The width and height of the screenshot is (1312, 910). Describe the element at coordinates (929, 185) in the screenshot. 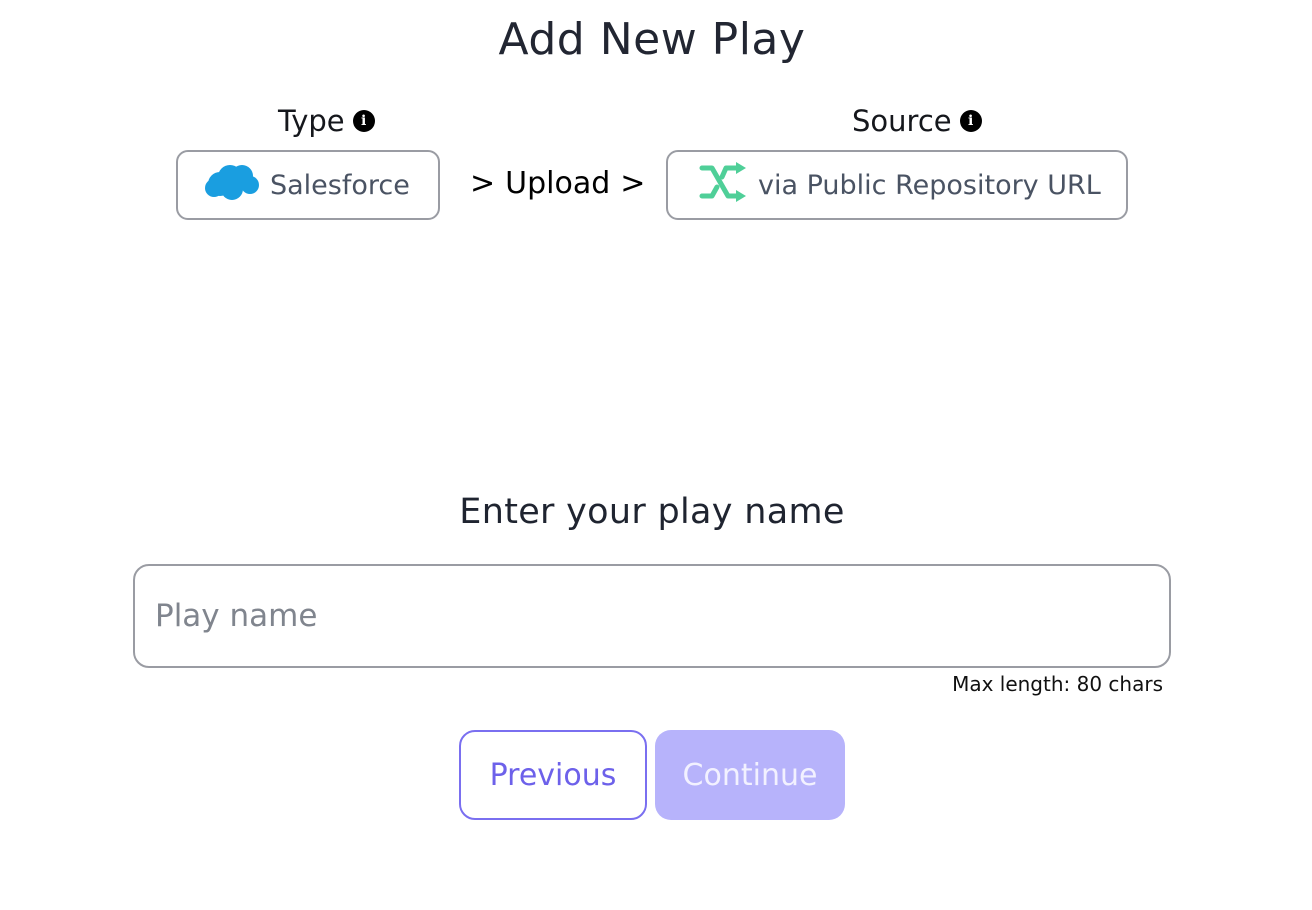

I see `source-chip-label: via Public Repository URL` at that location.